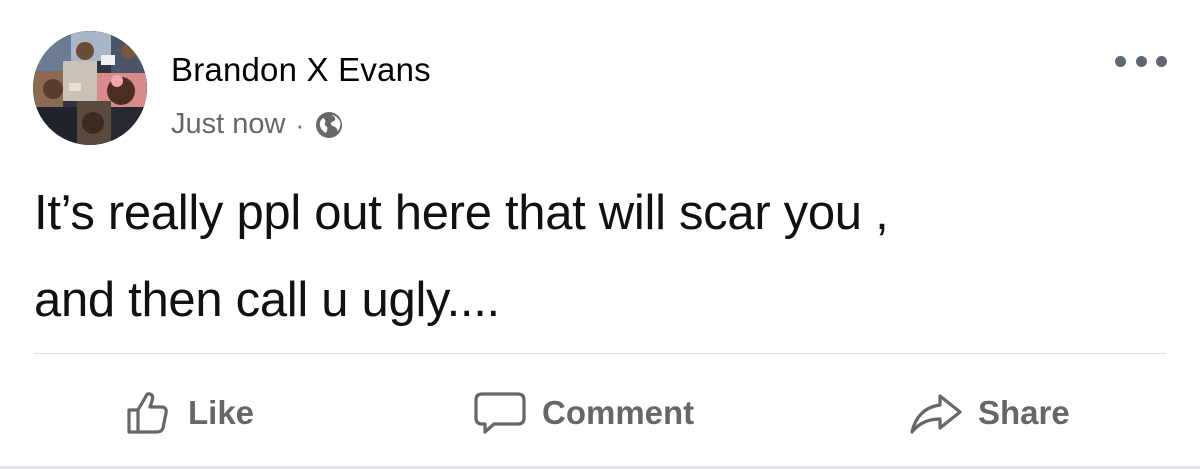  Describe the element at coordinates (221, 412) in the screenshot. I see `like-label: Like` at that location.